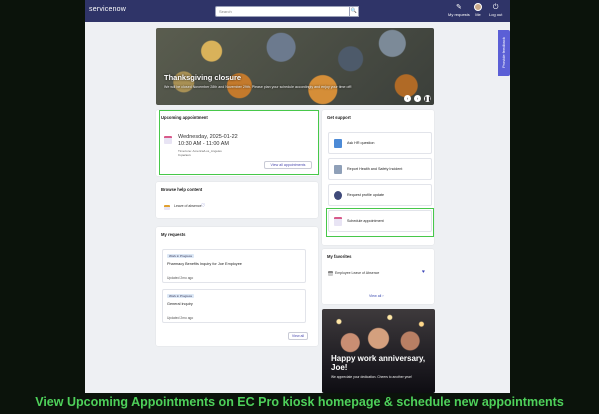 This screenshot has height=414, width=599. Describe the element at coordinates (339, 256) in the screenshot. I see `favorites-card-title: My favorites` at that location.